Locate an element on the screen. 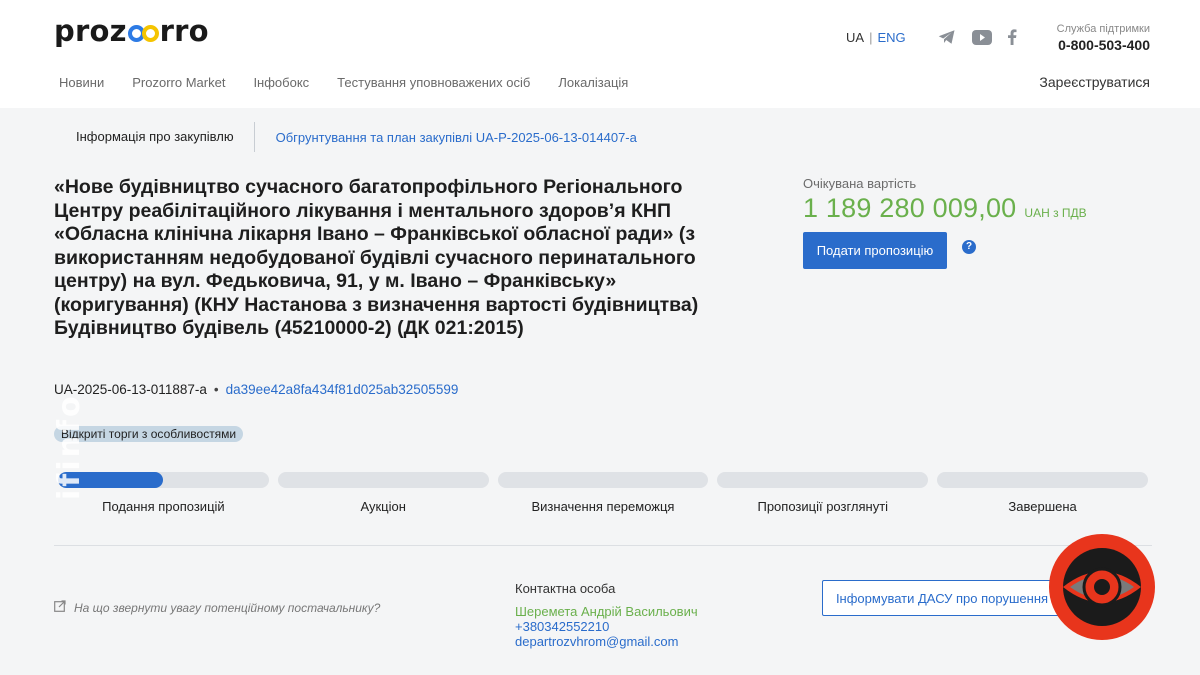 The width and height of the screenshot is (1200, 675). tender-hash-link: da39ee42a8fa434f81d025ab32505599 is located at coordinates (342, 389).